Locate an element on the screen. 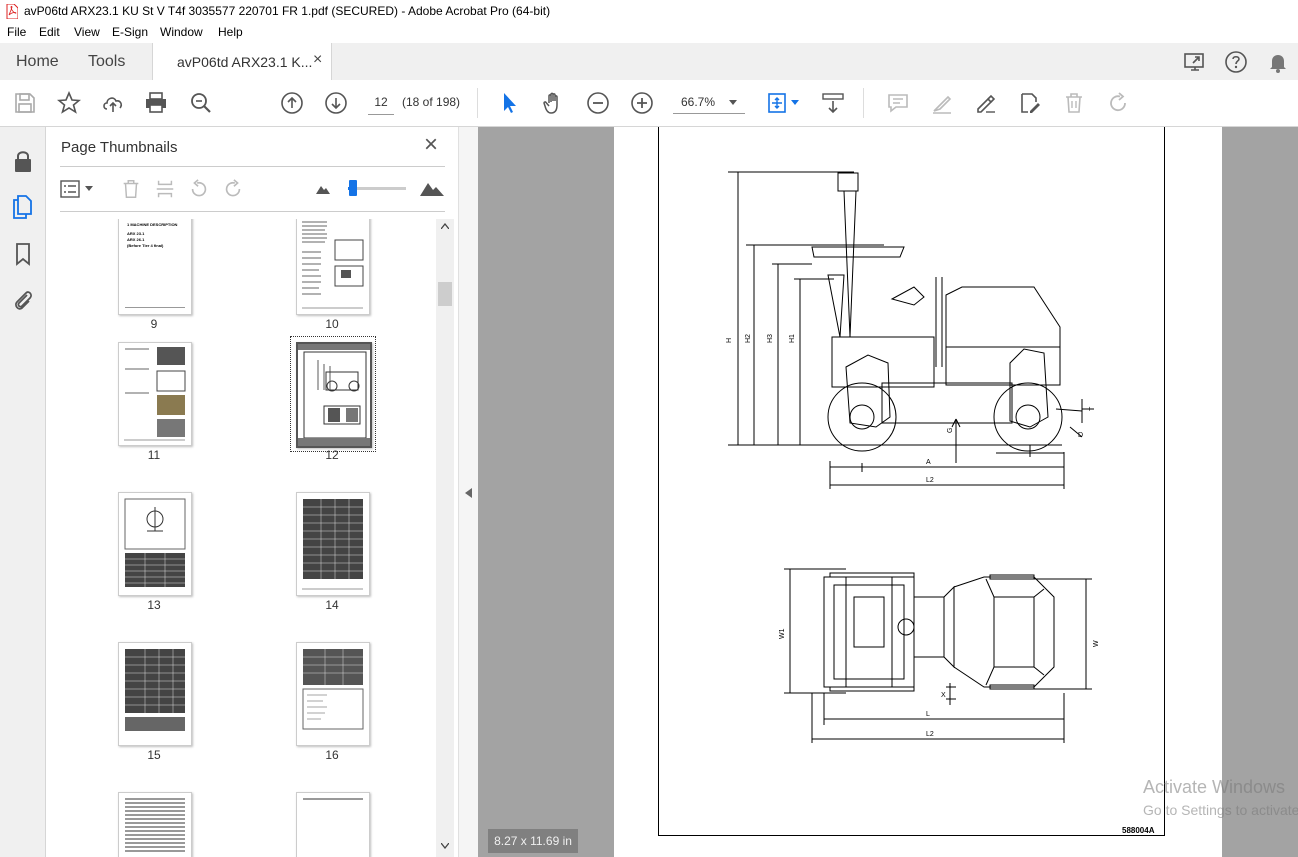 The image size is (1298, 857). extract-page-icon is located at coordinates (165, 189).